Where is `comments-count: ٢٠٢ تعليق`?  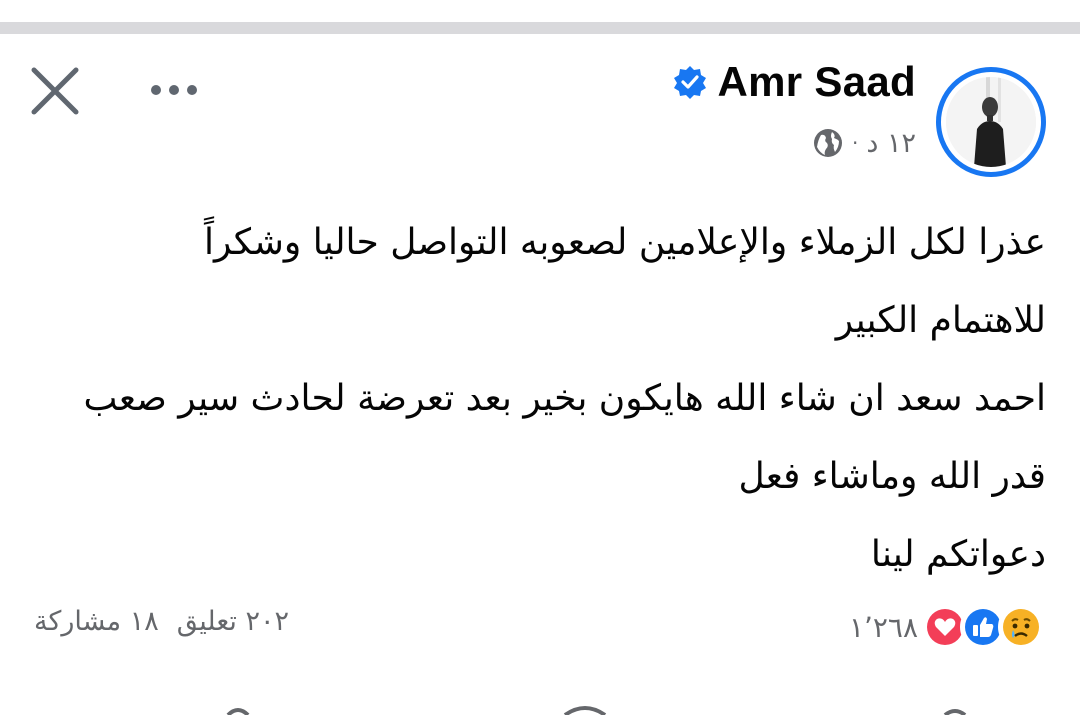 comments-count: ٢٠٢ تعليق is located at coordinates (233, 621).